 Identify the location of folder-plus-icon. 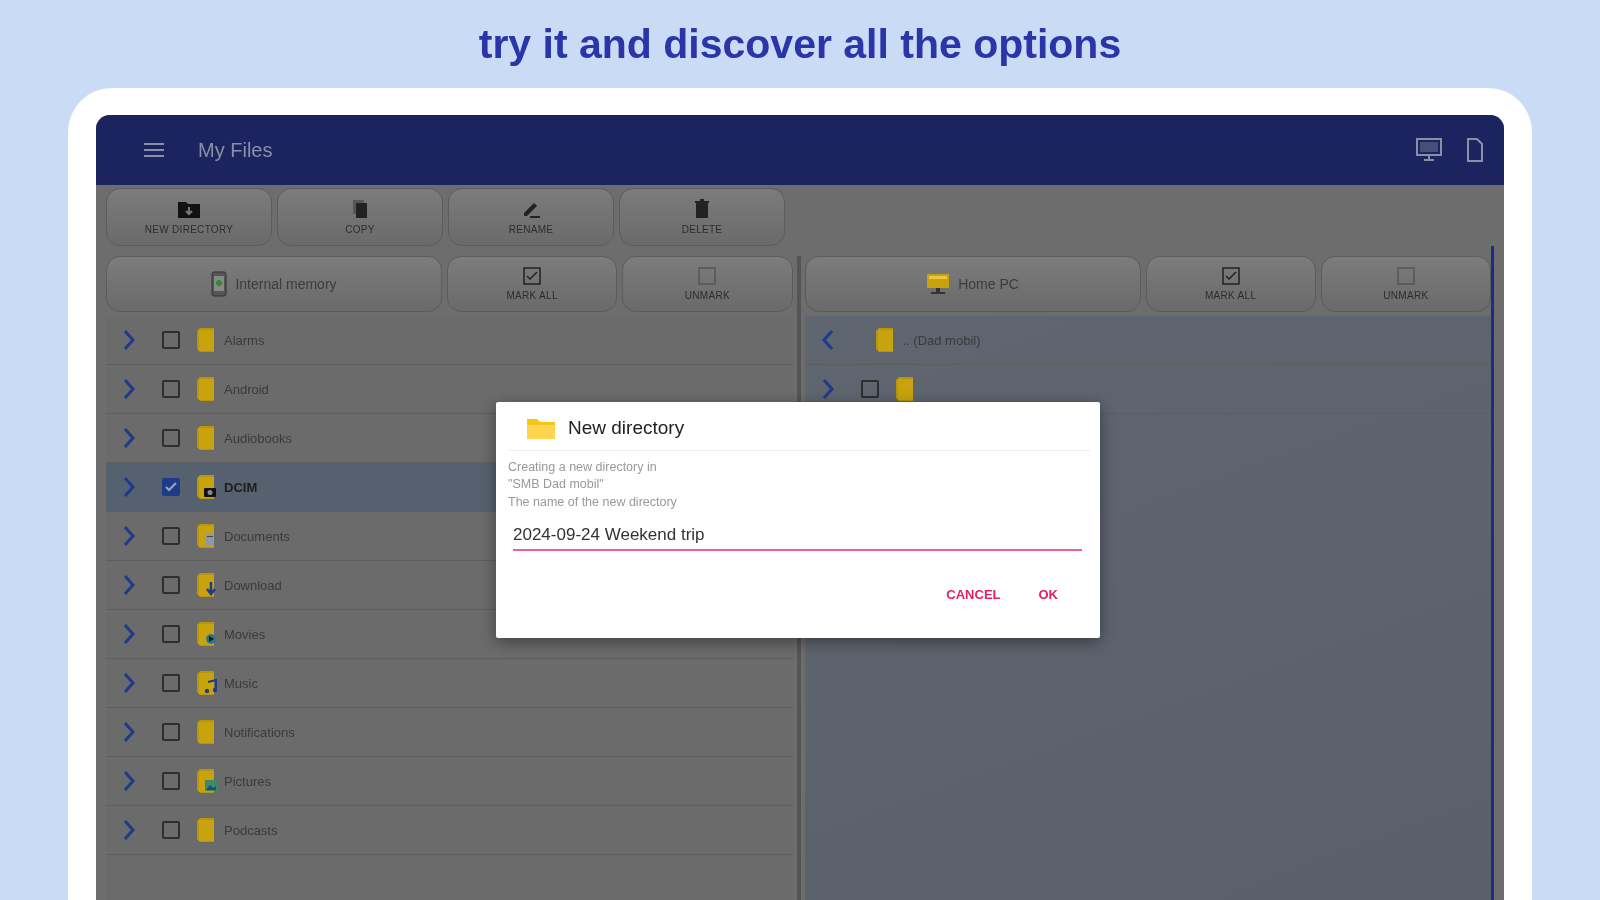
(189, 209).